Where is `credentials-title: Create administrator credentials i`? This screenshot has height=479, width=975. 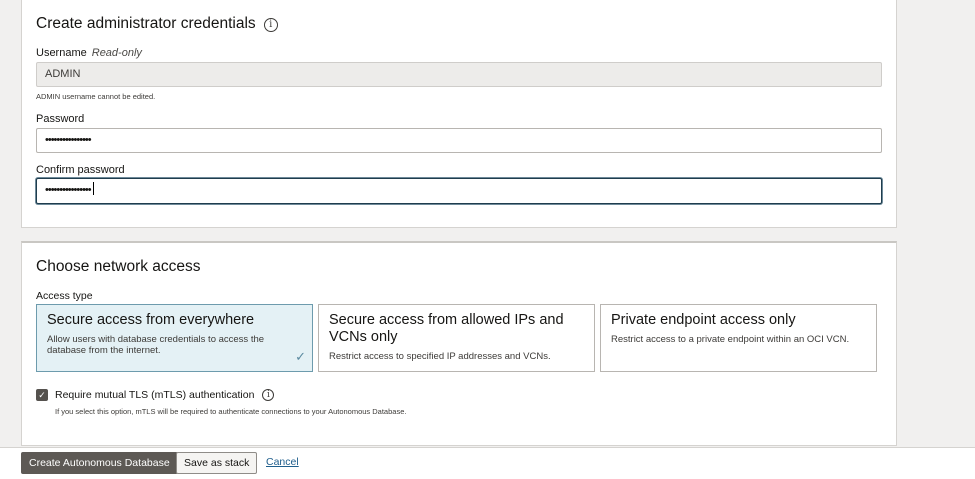 credentials-title: Create administrator credentials i is located at coordinates (157, 24).